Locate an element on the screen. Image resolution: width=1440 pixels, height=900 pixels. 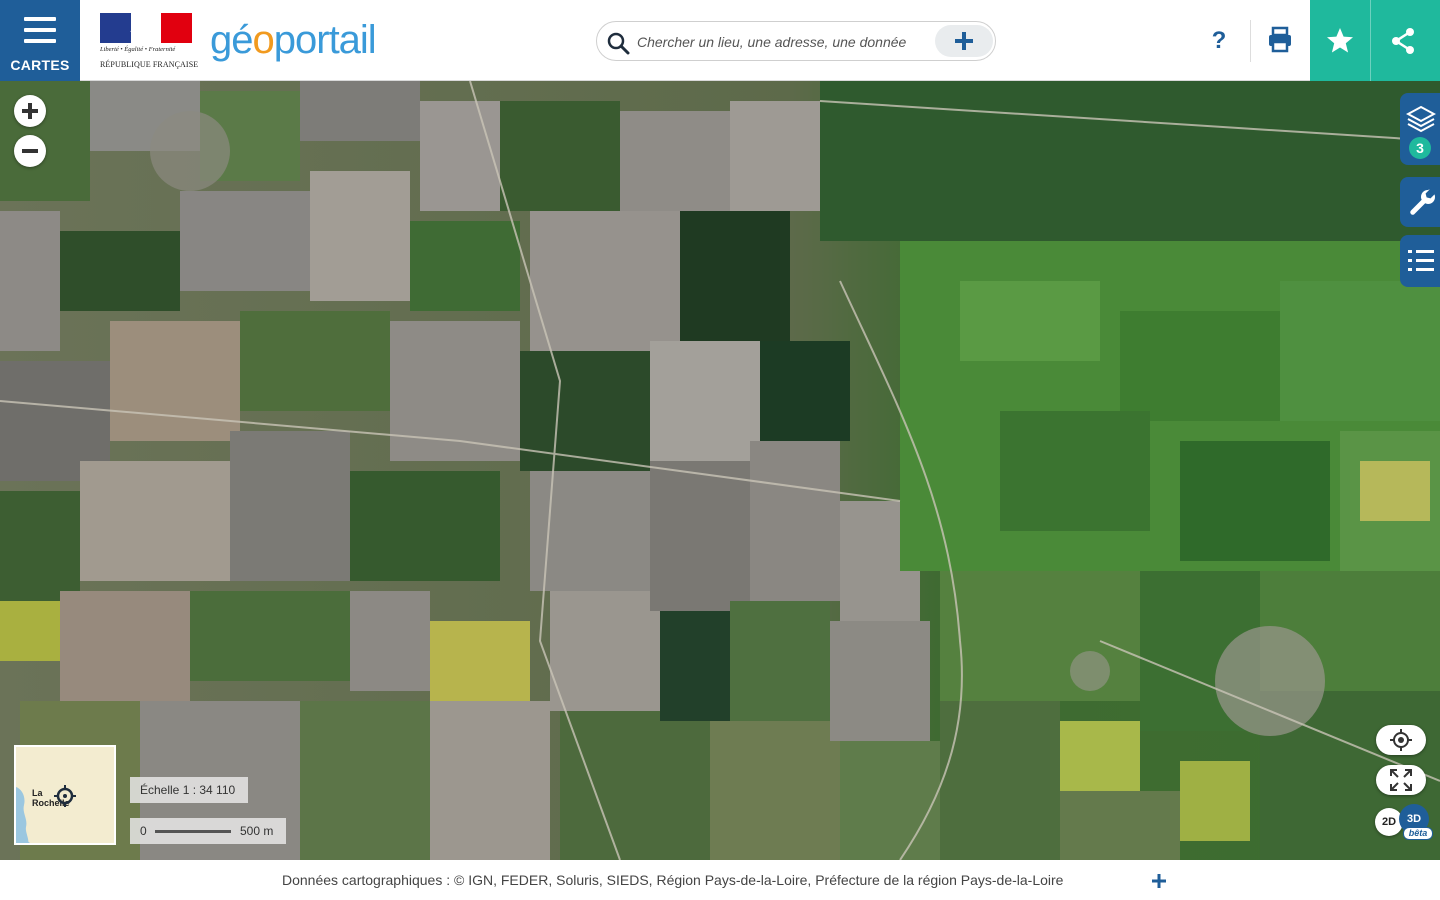
header-separator is located at coordinates (1250, 41).